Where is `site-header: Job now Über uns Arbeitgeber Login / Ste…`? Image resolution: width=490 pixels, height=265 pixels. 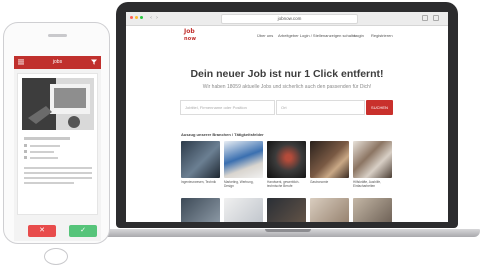 site-header: Job now Über uns Arbeitgeber Login / Ste… is located at coordinates (287, 37).